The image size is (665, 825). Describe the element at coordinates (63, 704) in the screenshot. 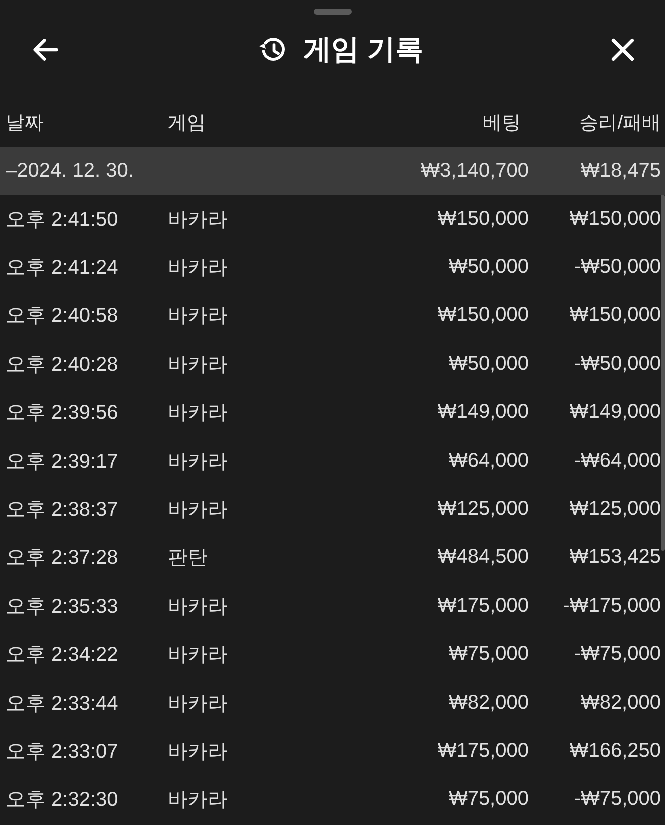

I see `table-cell-text: 오후 2:33:44` at that location.